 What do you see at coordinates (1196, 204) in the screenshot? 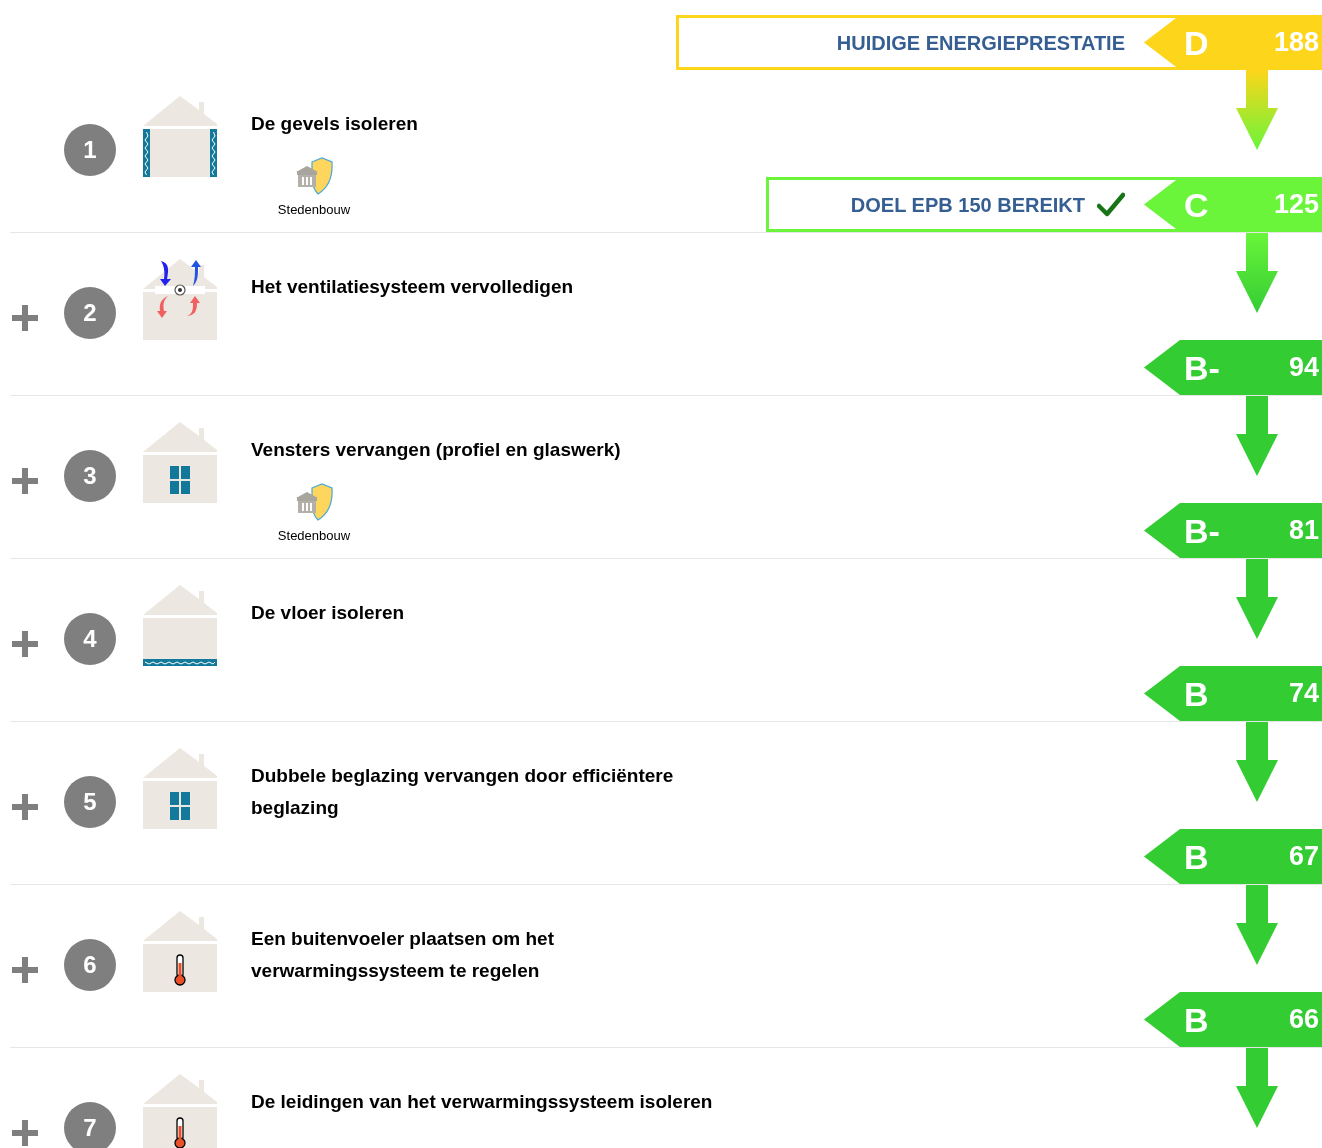
I see `energy-class: C` at bounding box center [1196, 204].